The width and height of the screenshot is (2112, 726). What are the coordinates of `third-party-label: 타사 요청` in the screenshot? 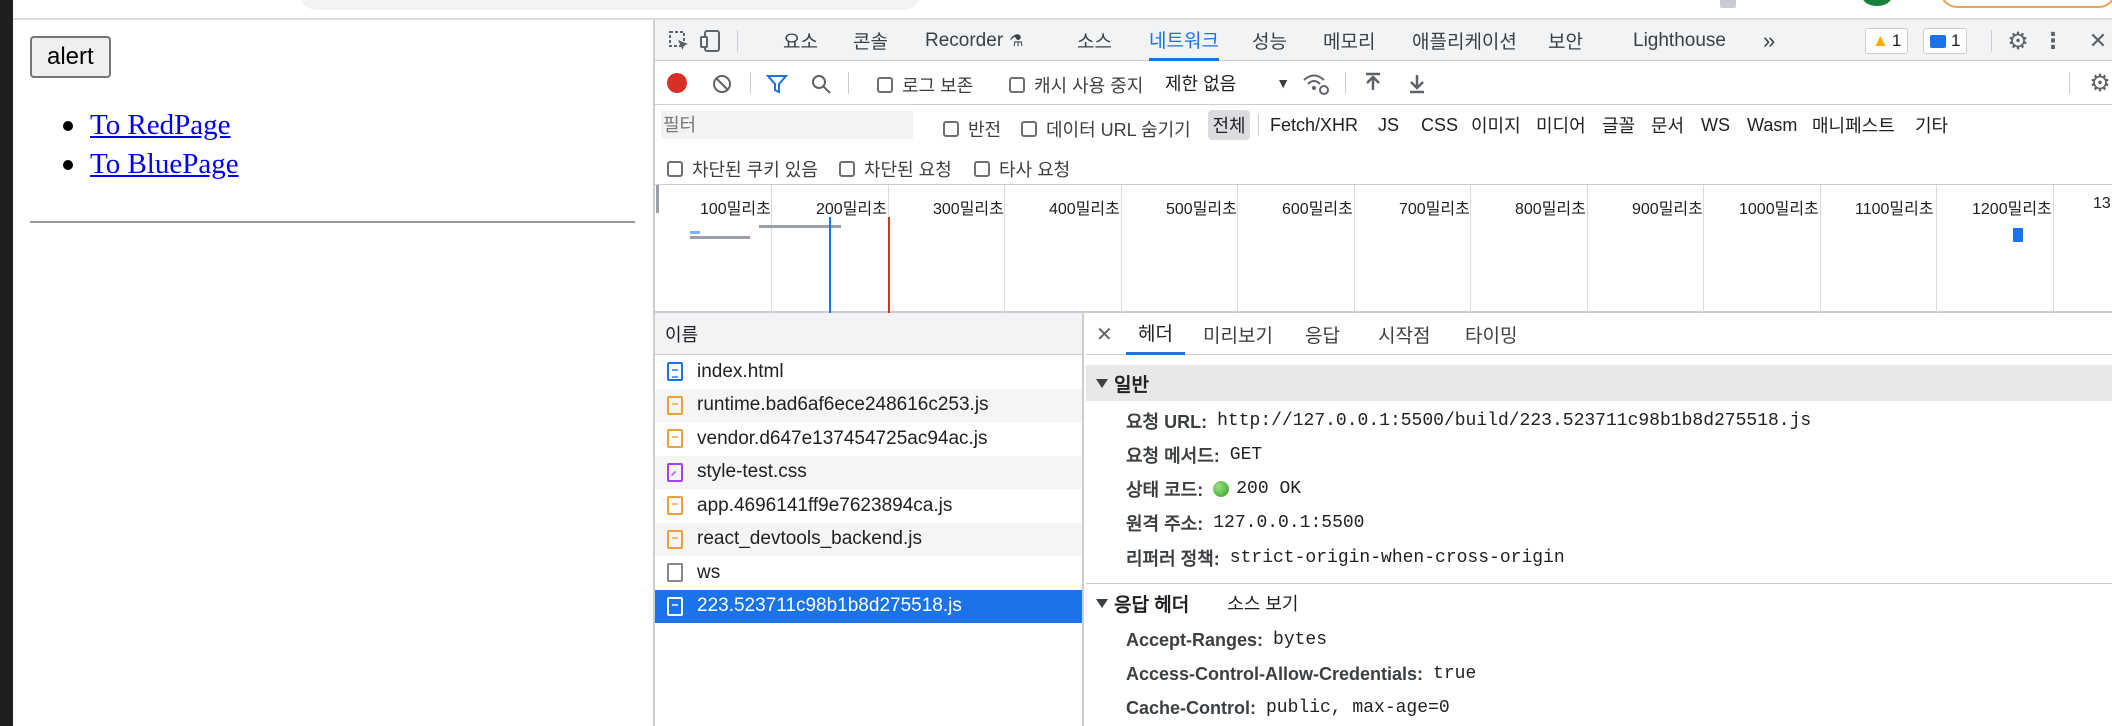 It's located at (1035, 170).